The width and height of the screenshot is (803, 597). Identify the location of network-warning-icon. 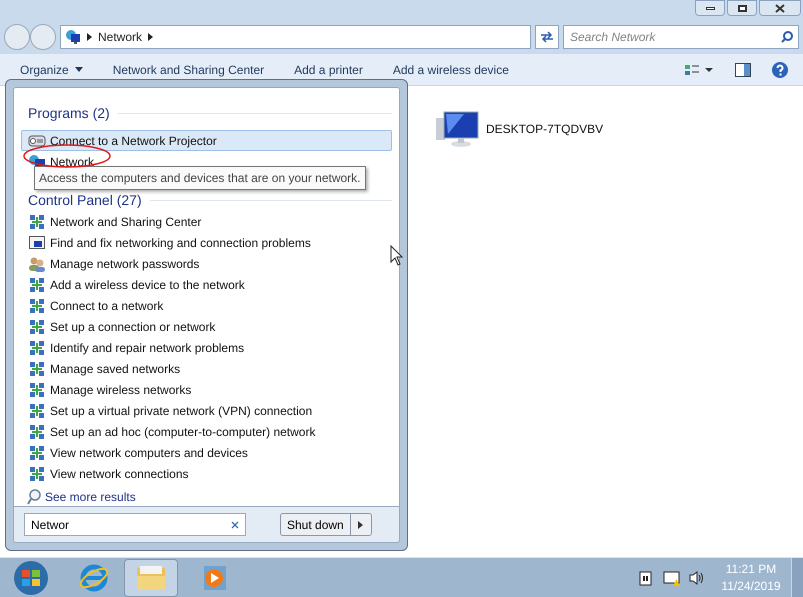
(672, 578).